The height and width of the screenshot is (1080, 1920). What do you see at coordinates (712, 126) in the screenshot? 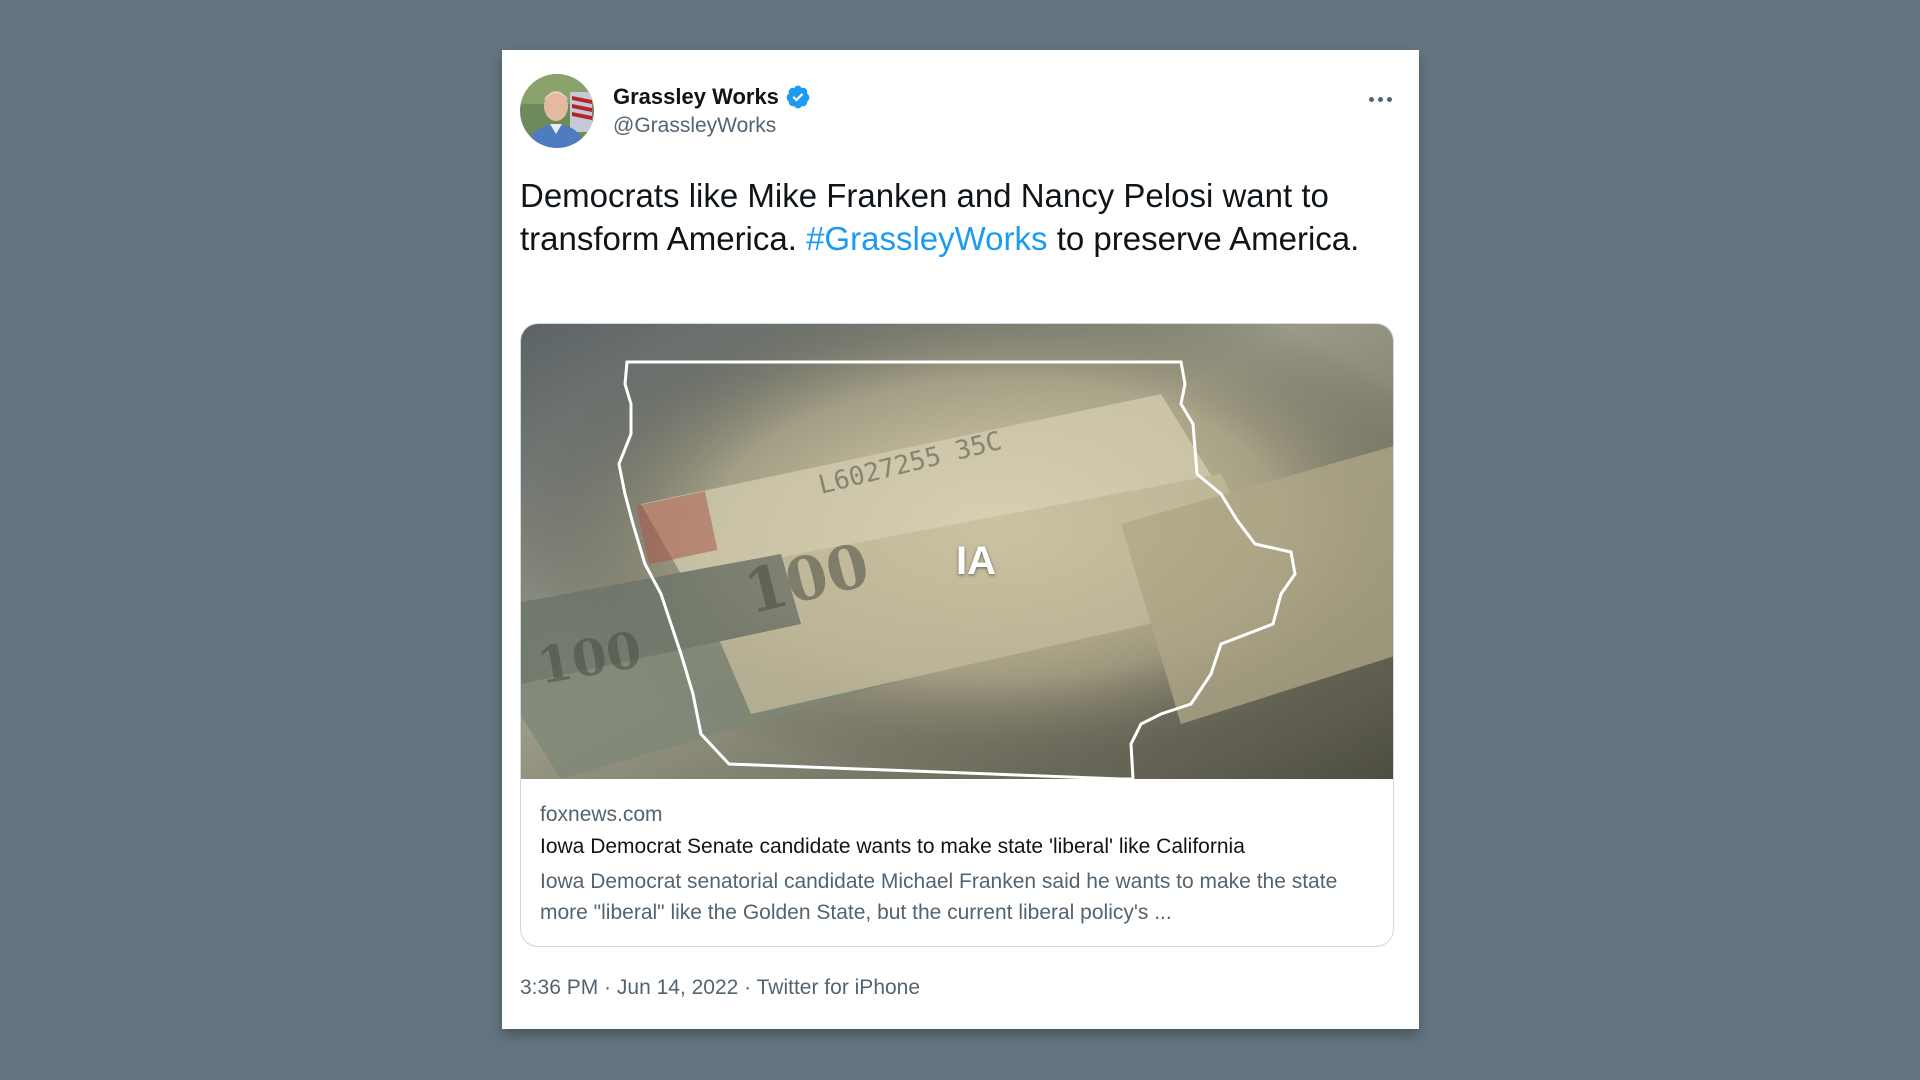
I see `author-handle: @GrassleyWorks` at bounding box center [712, 126].